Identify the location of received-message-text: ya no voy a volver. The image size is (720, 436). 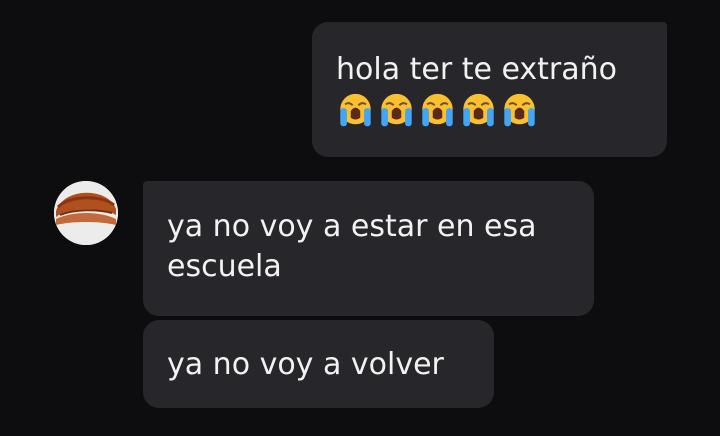
(305, 364).